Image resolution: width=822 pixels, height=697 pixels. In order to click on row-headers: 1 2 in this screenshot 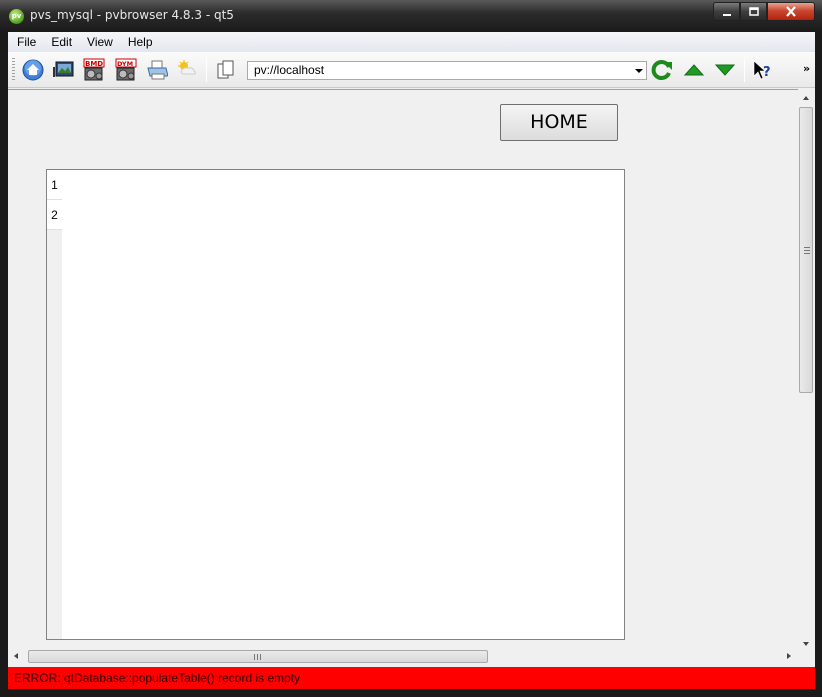, I will do `click(54, 404)`.